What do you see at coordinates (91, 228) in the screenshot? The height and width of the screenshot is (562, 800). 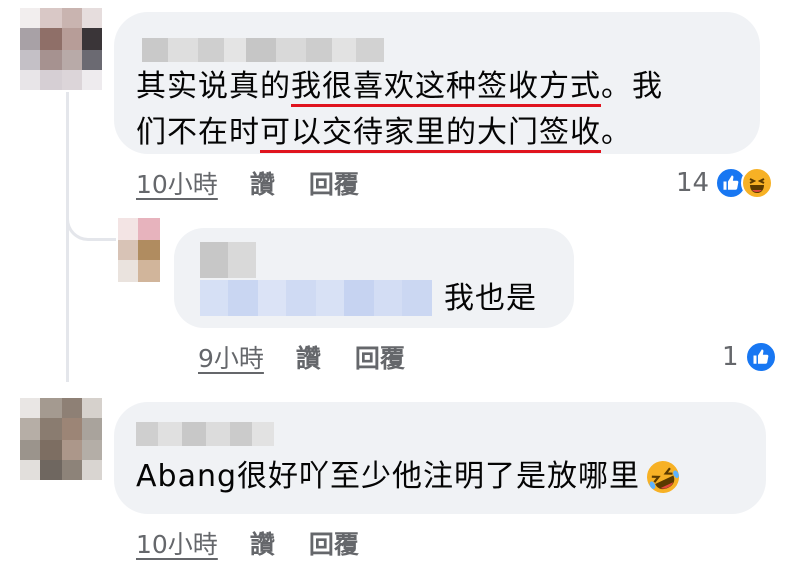 I see `reply-connector` at bounding box center [91, 228].